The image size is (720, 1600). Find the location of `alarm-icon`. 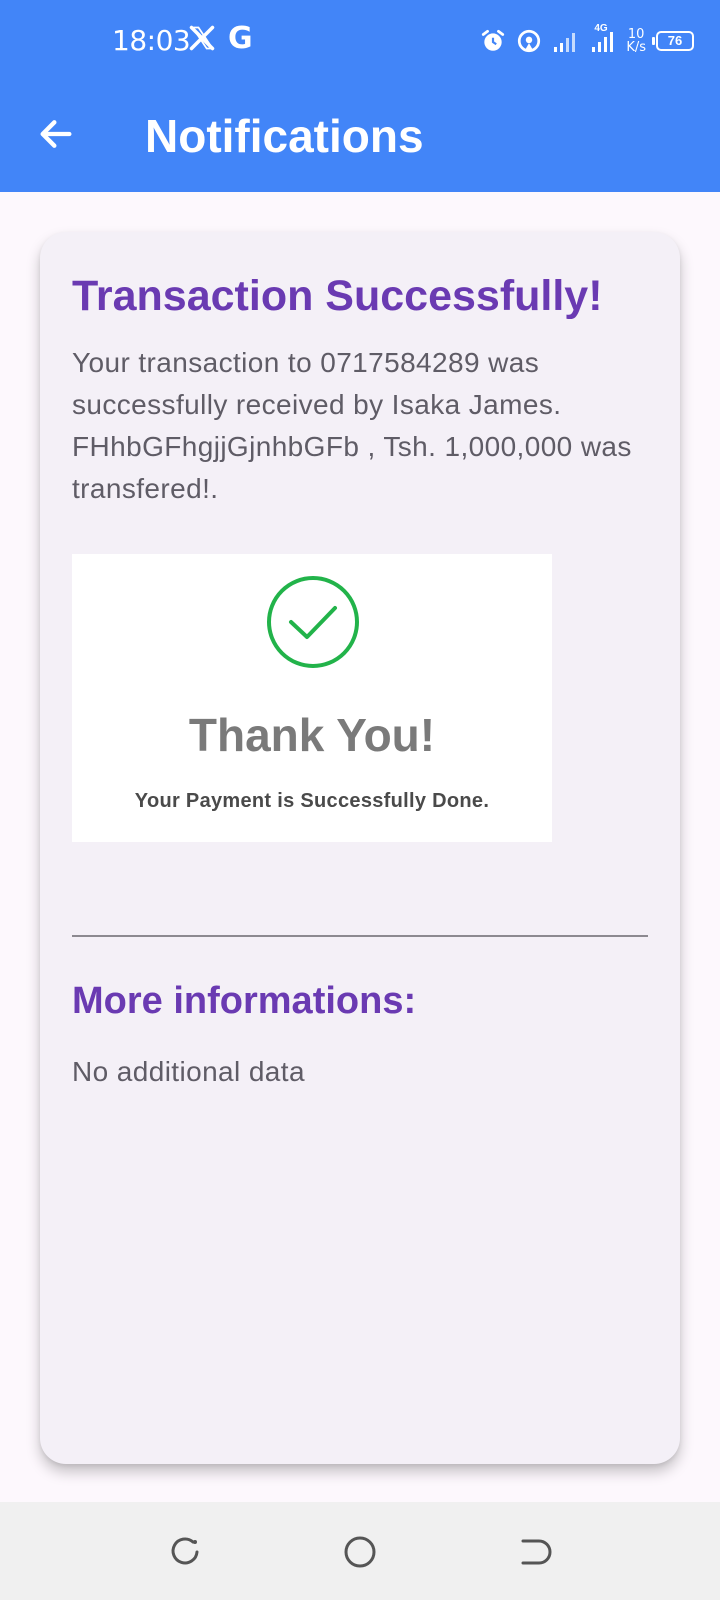

alarm-icon is located at coordinates (493, 41).